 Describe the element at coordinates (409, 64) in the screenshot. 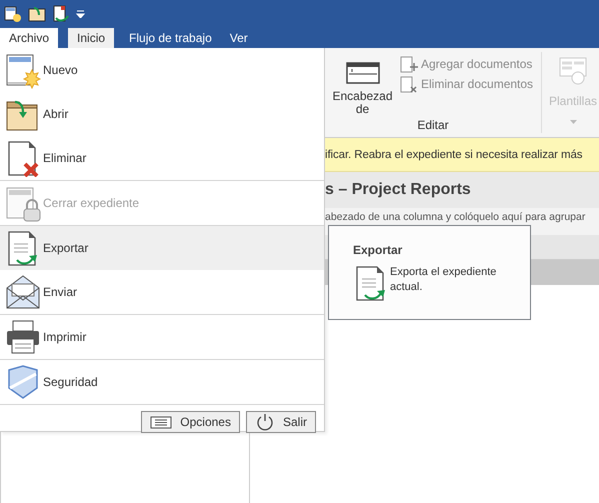

I see `document-plus-icon` at that location.